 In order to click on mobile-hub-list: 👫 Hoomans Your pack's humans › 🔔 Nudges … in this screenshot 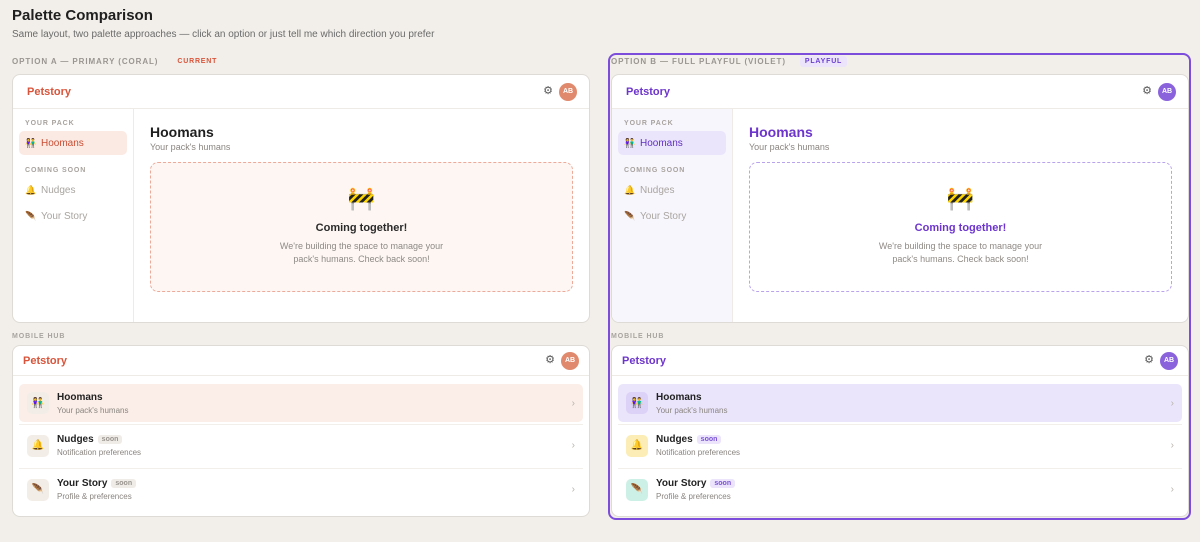, I will do `click(900, 443)`.